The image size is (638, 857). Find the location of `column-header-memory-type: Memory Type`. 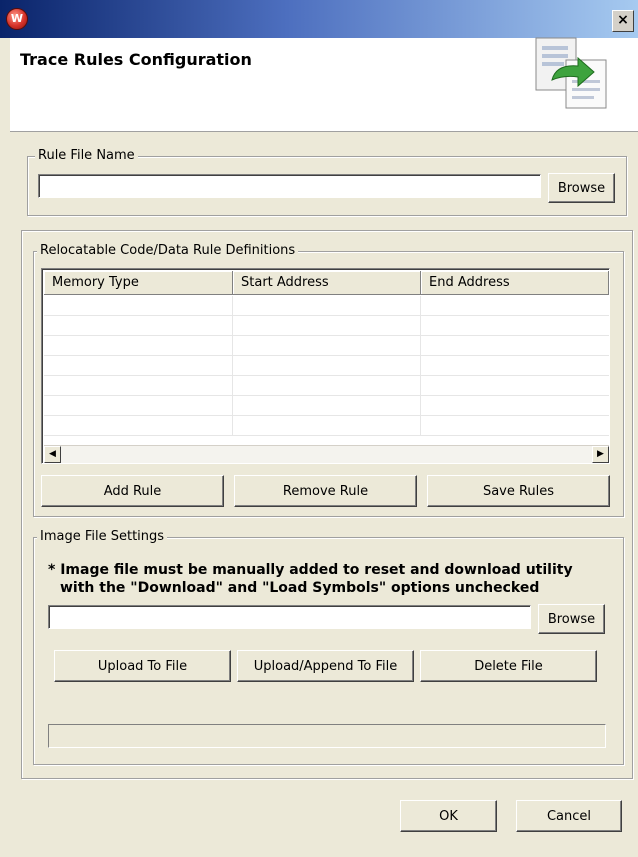

column-header-memory-type: Memory Type is located at coordinates (138, 283).